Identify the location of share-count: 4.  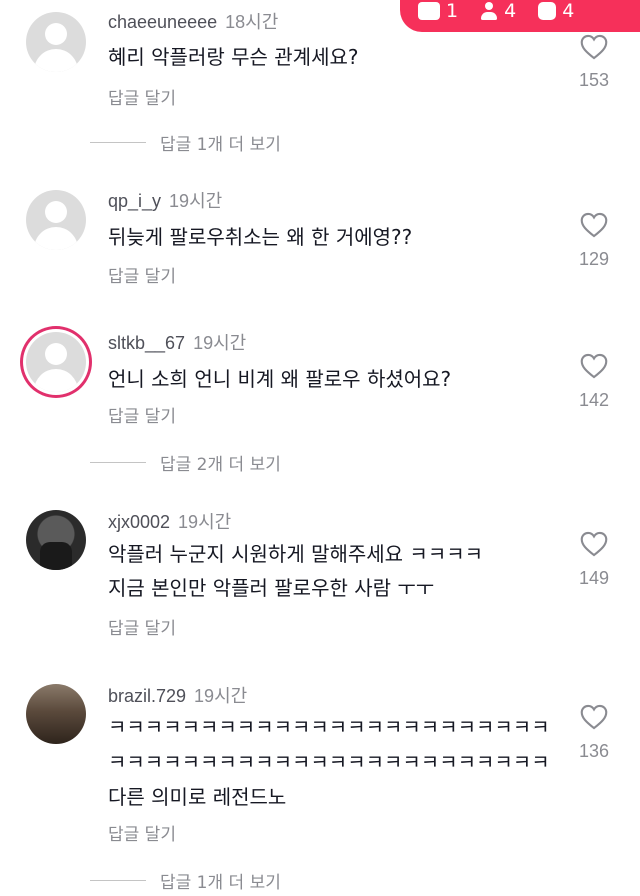
(556, 11).